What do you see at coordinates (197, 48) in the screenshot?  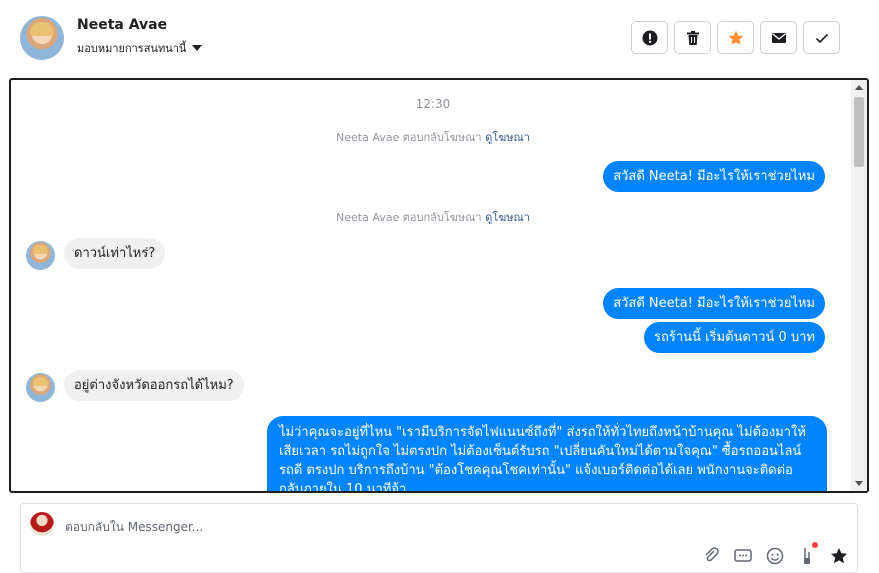 I see `caret-down-icon` at bounding box center [197, 48].